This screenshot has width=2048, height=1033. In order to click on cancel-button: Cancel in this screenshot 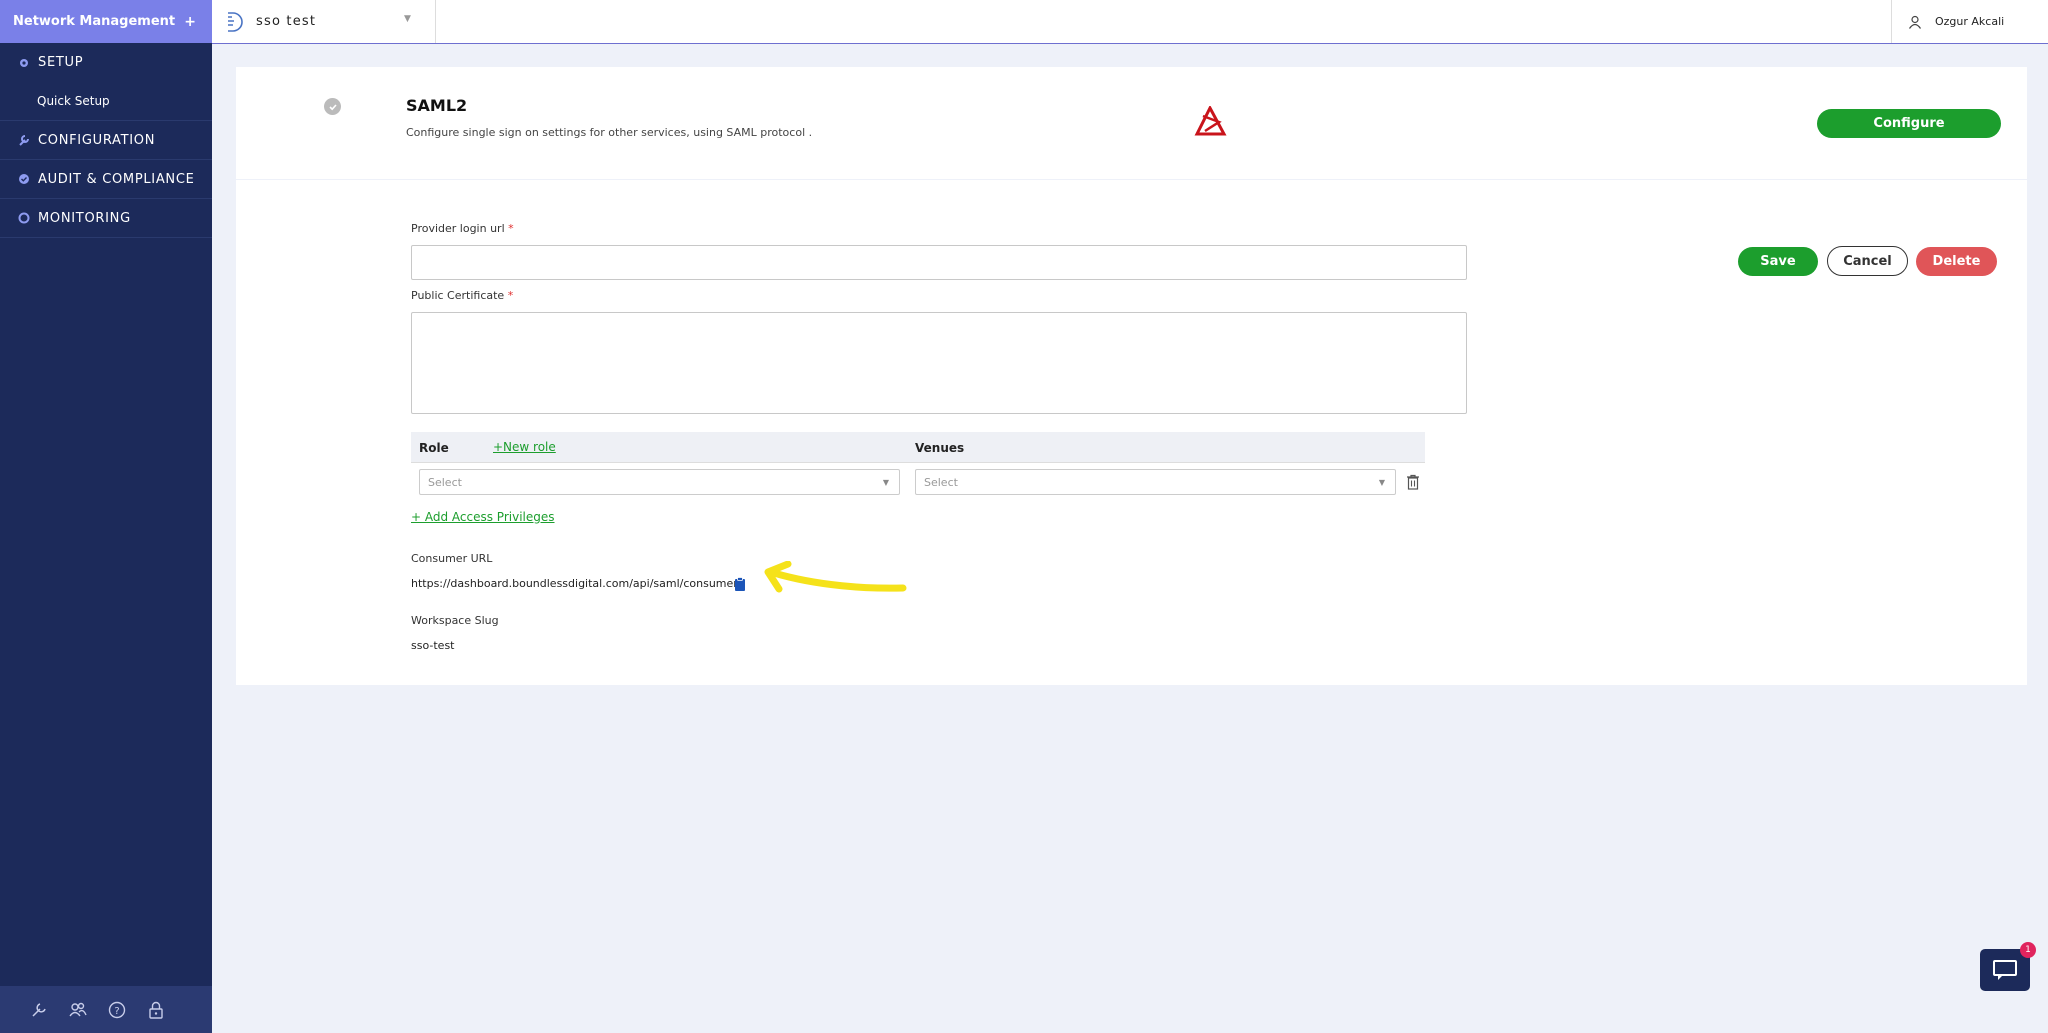, I will do `click(1867, 261)`.